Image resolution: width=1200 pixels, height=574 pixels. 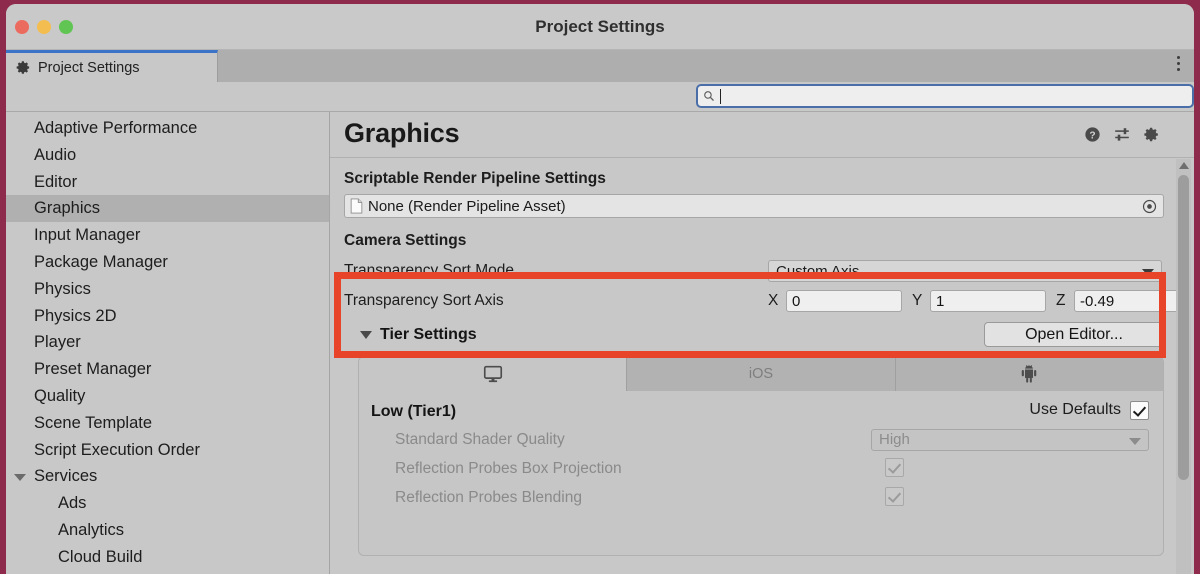 What do you see at coordinates (760, 412) in the screenshot?
I see `tier-header-row: Low (Tier1) Use Defaults` at bounding box center [760, 412].